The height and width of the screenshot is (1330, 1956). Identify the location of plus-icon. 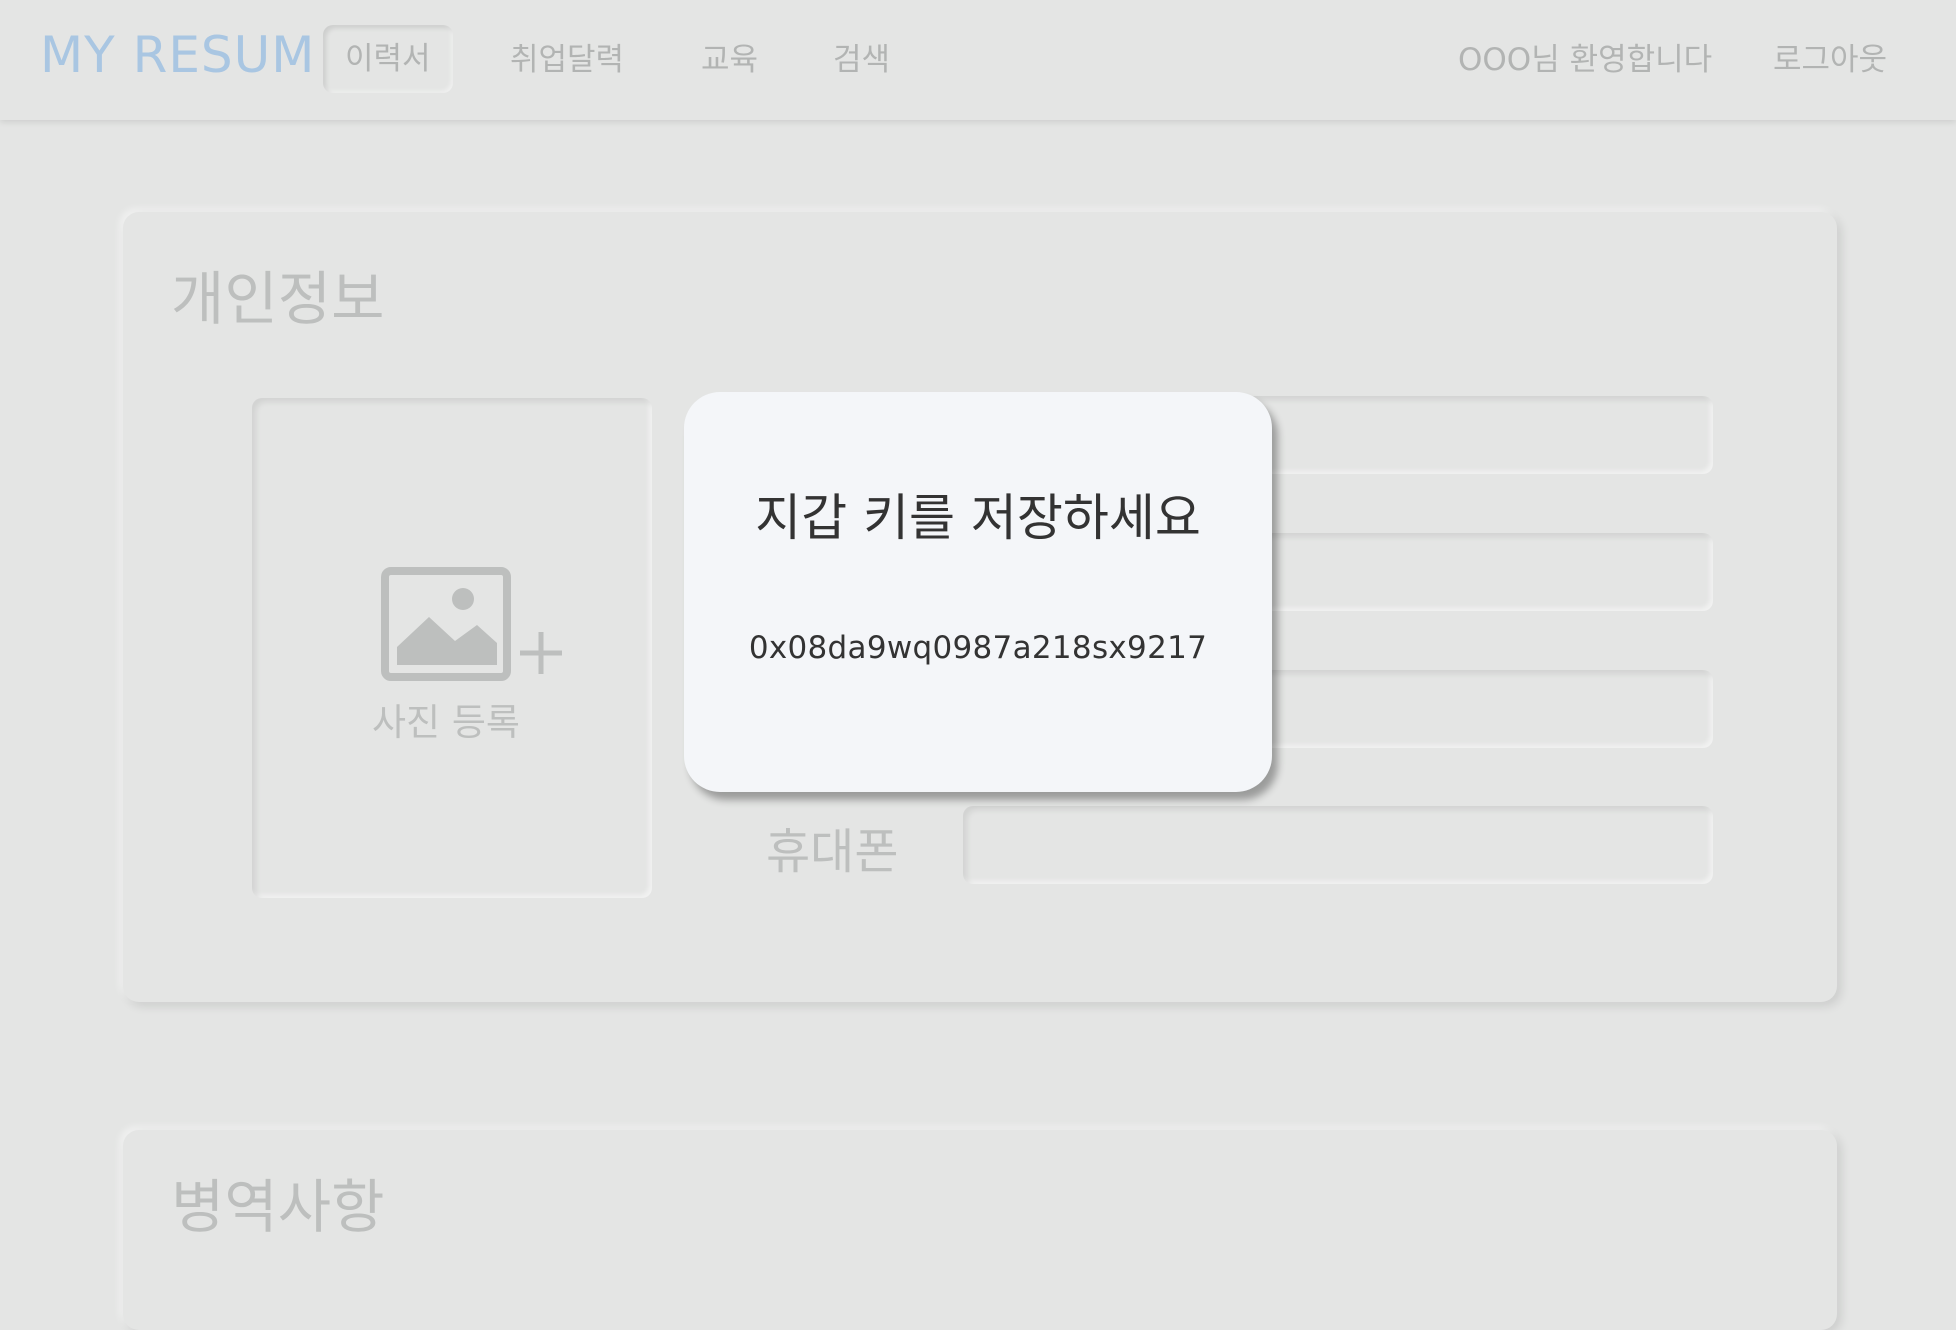
(541, 653).